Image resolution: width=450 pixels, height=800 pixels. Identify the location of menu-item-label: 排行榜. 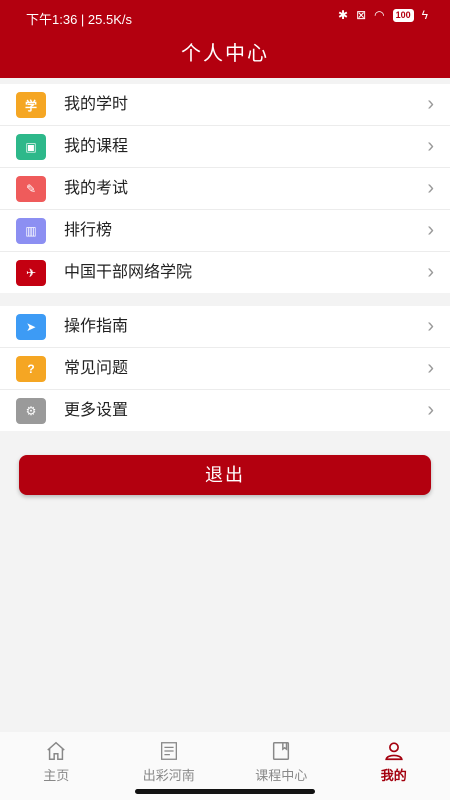
(88, 230).